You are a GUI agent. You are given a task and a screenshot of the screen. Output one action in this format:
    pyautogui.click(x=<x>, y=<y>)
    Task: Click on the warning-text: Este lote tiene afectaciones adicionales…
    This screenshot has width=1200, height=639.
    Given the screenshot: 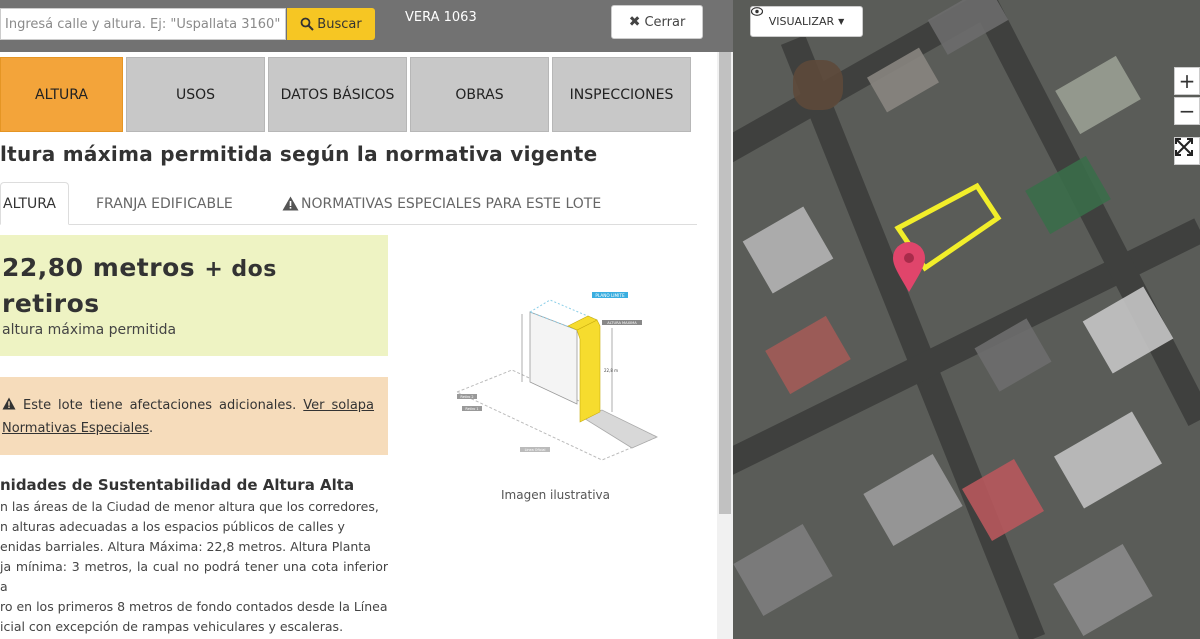 What is the action you would take?
    pyautogui.click(x=188, y=417)
    